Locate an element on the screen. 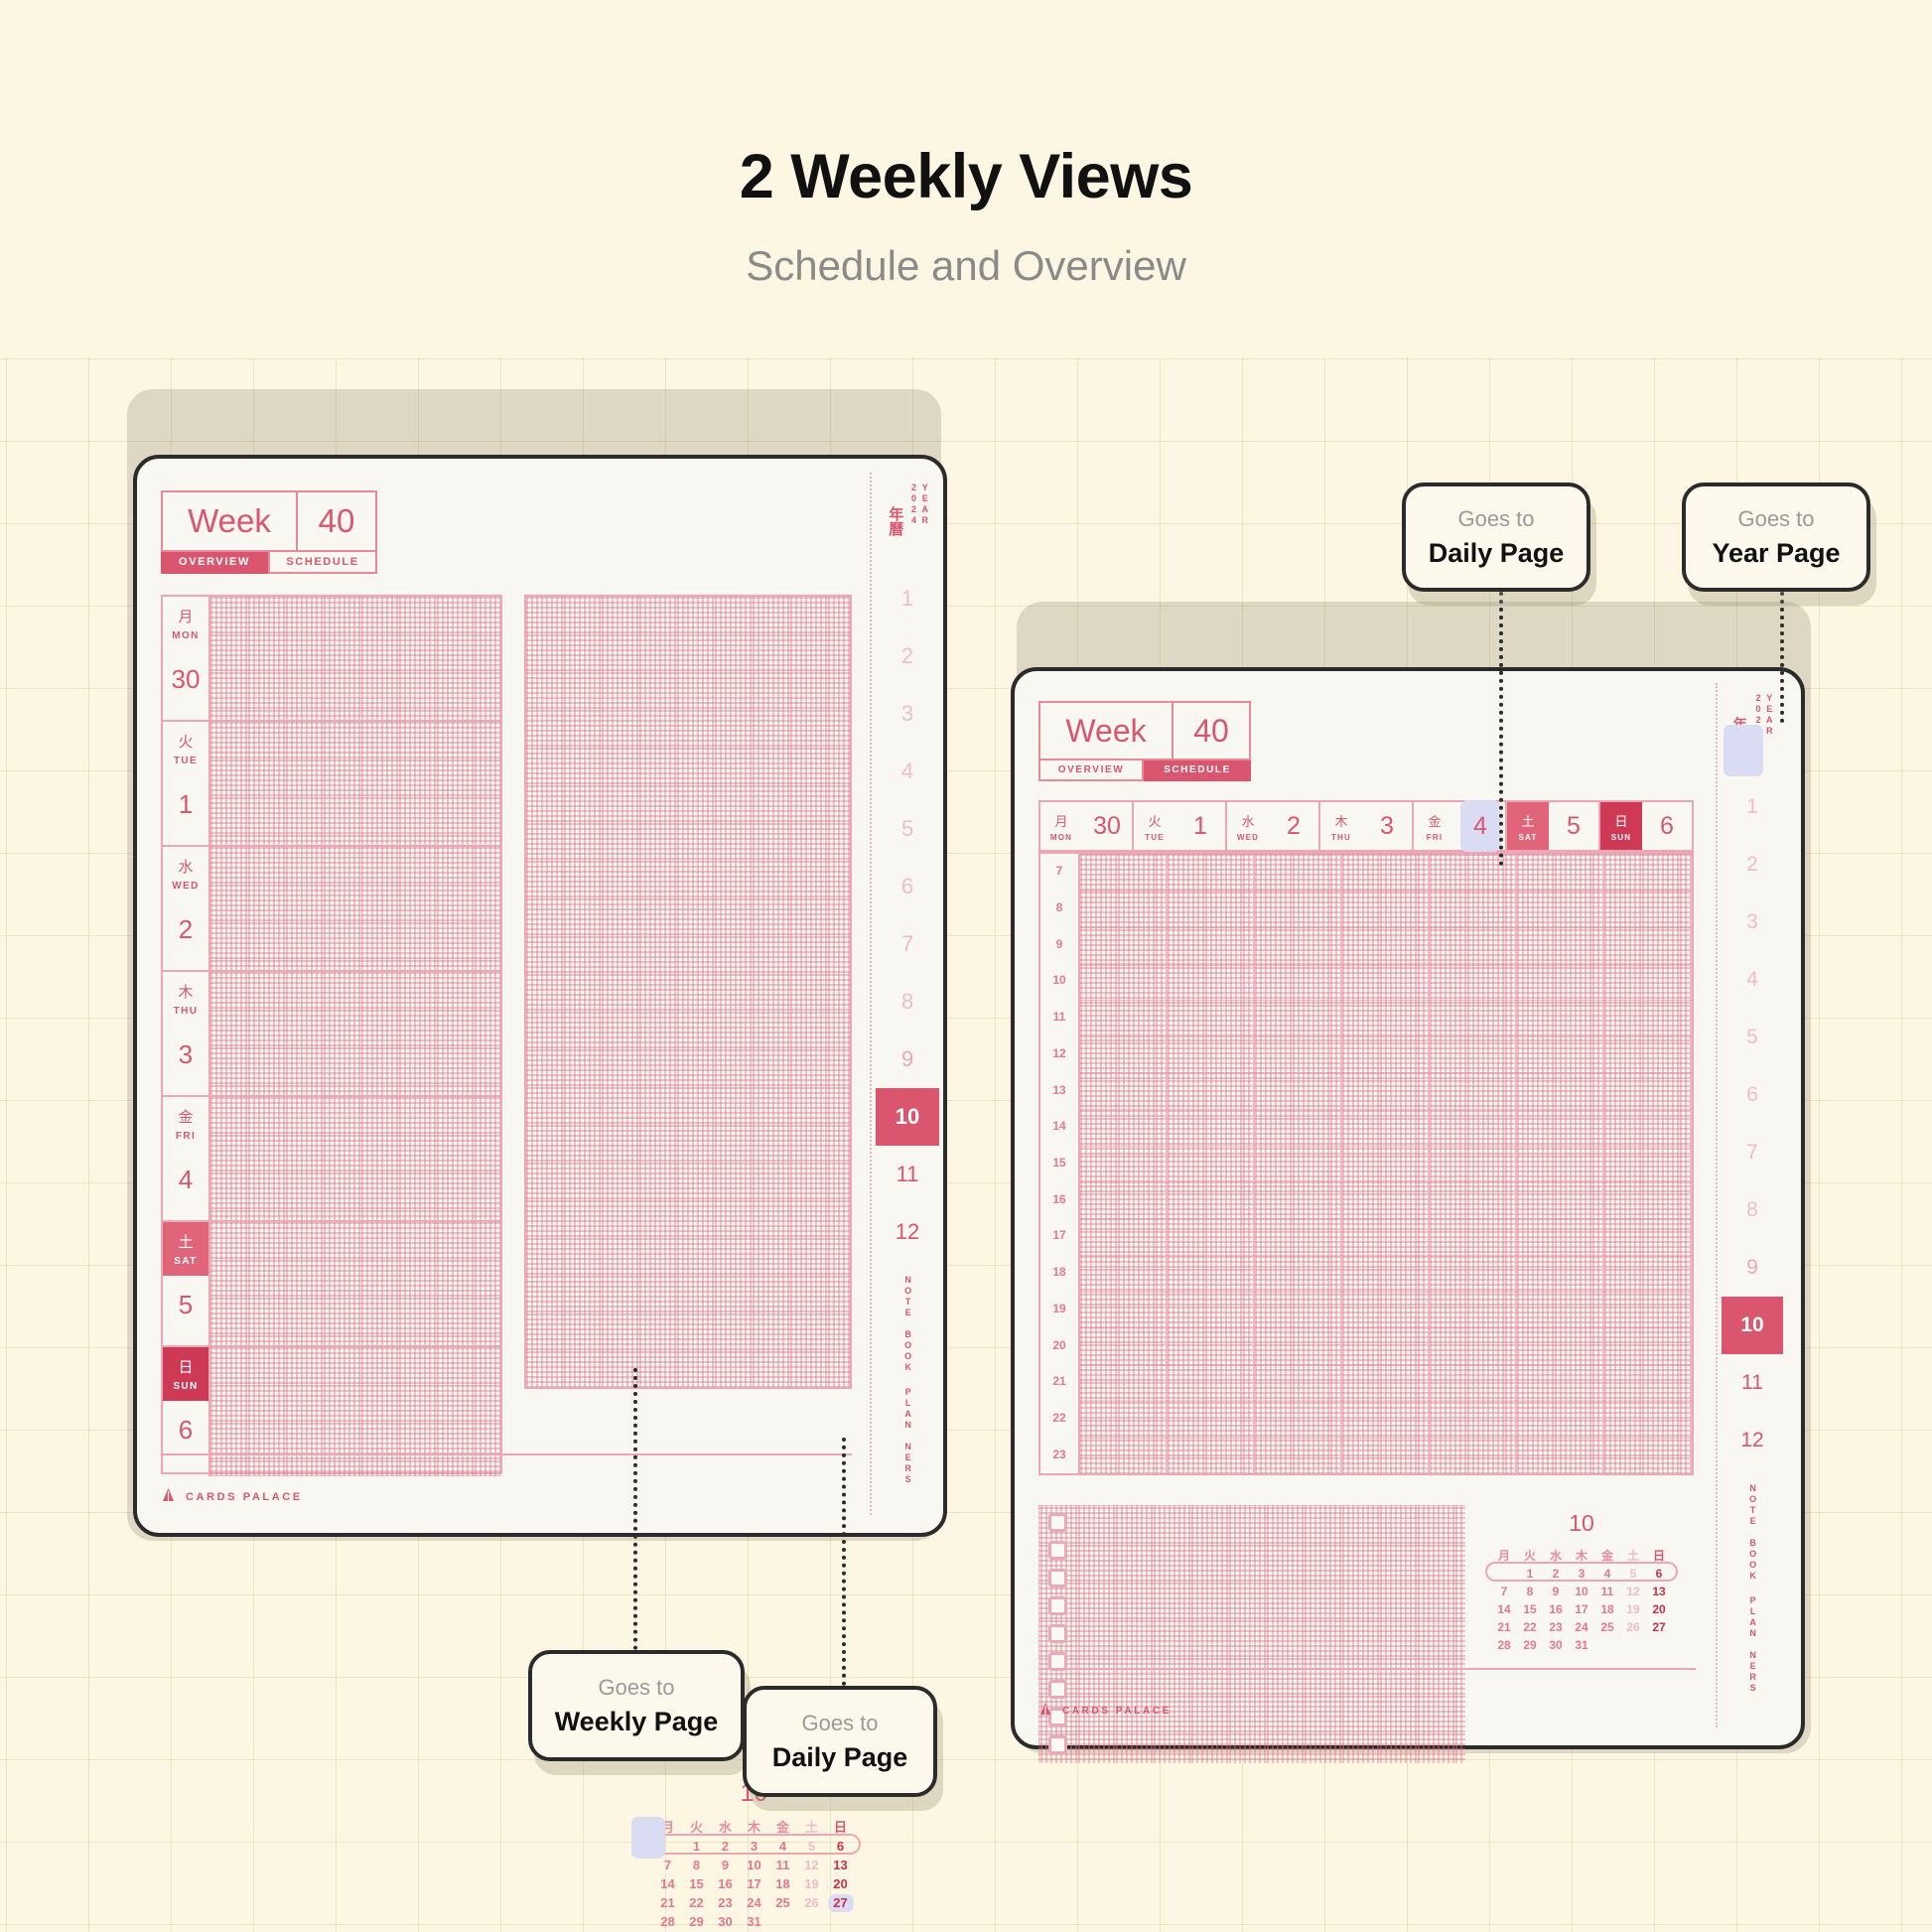 The height and width of the screenshot is (1932, 1932). schedule-day-header-sat: 土 SAT 5 is located at coordinates (1554, 826).